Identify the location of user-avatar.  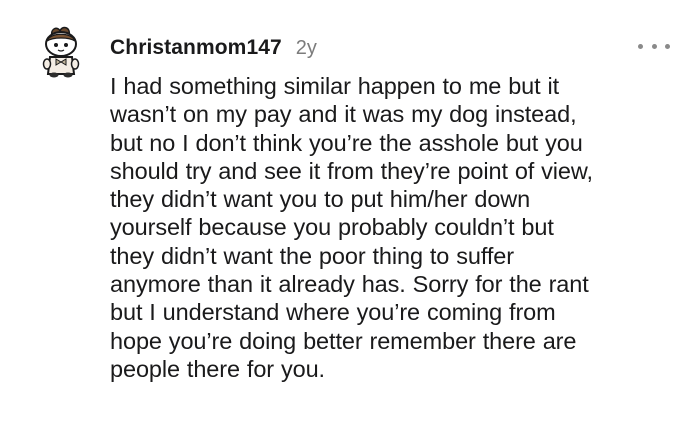
(61, 51).